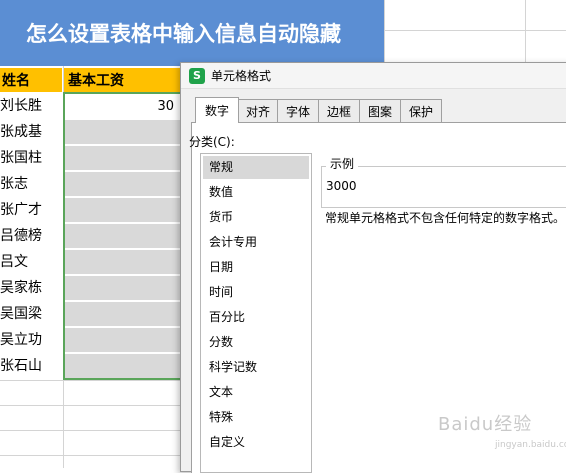 The height and width of the screenshot is (473, 566). I want to click on category-item-currency: 货币, so click(256, 217).